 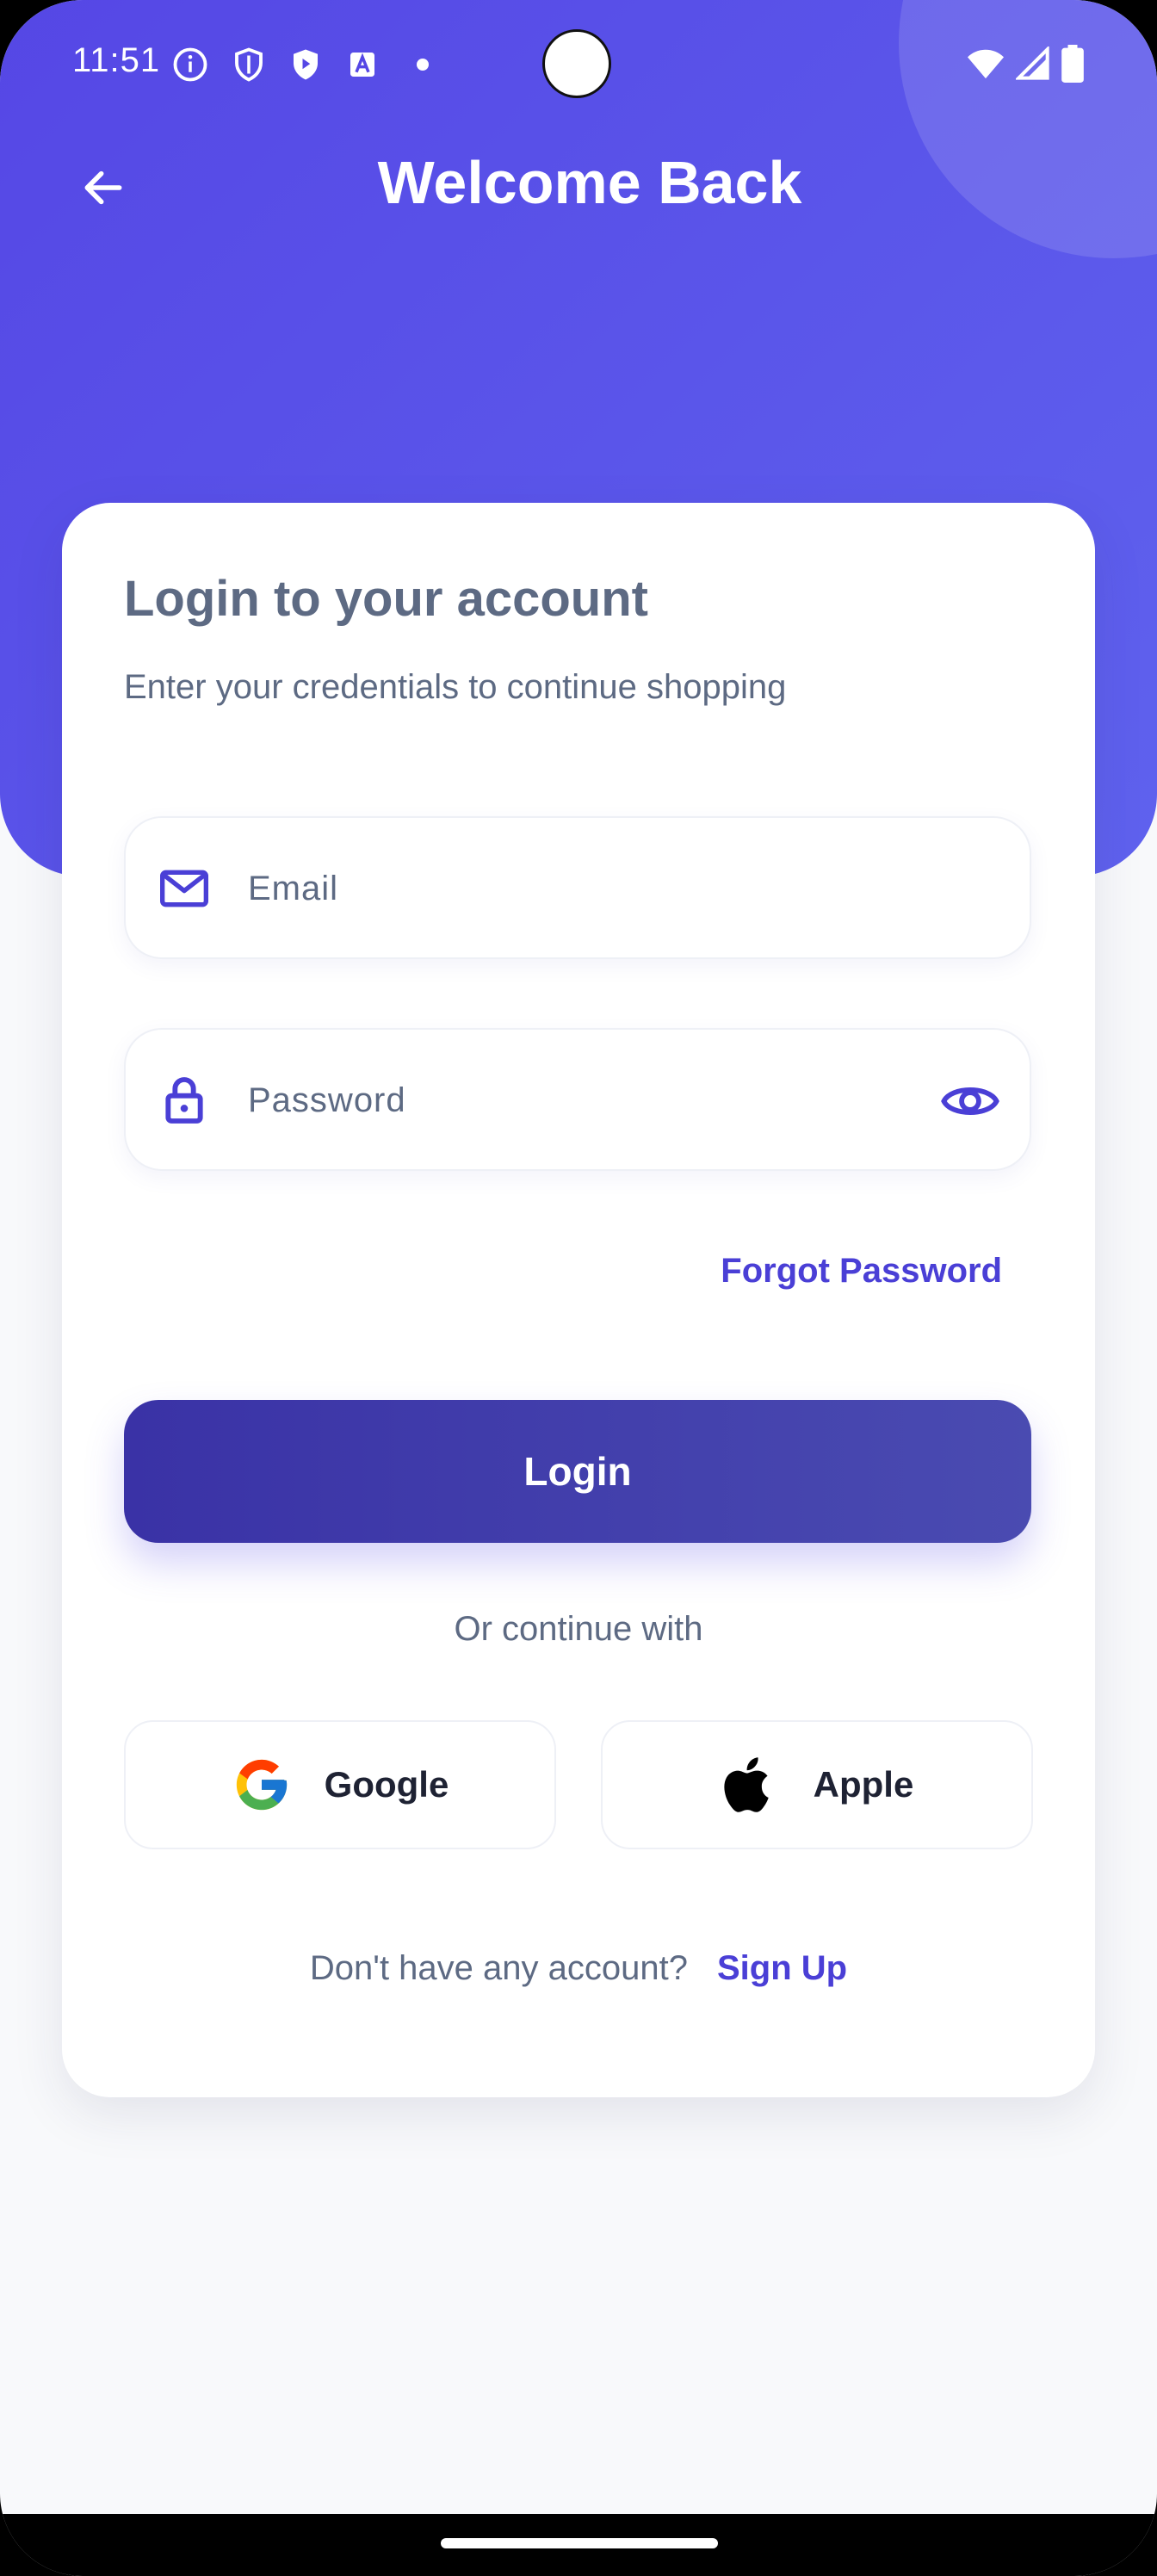 I want to click on home-gesture-handle, so click(x=579, y=2543).